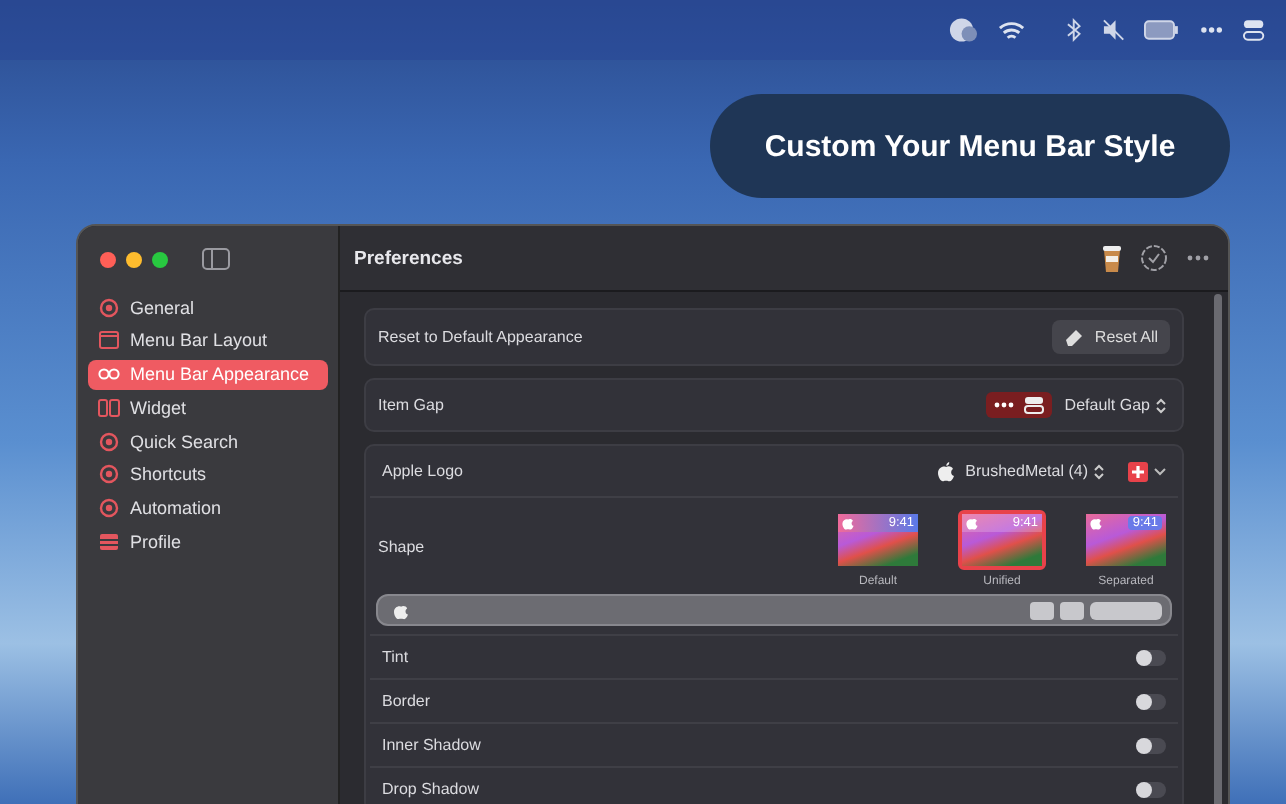 The image size is (1286, 804). What do you see at coordinates (1034, 471) in the screenshot?
I see `logo-style-dropdown: BrushedMetal (4)` at bounding box center [1034, 471].